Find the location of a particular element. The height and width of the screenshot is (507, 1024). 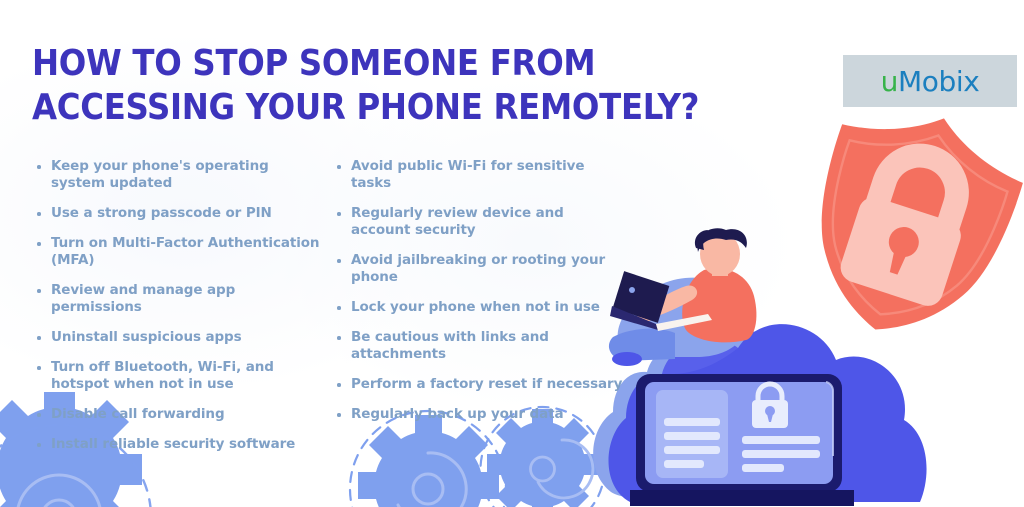

list-item: Disable call forwarding is located at coordinates (181, 414).